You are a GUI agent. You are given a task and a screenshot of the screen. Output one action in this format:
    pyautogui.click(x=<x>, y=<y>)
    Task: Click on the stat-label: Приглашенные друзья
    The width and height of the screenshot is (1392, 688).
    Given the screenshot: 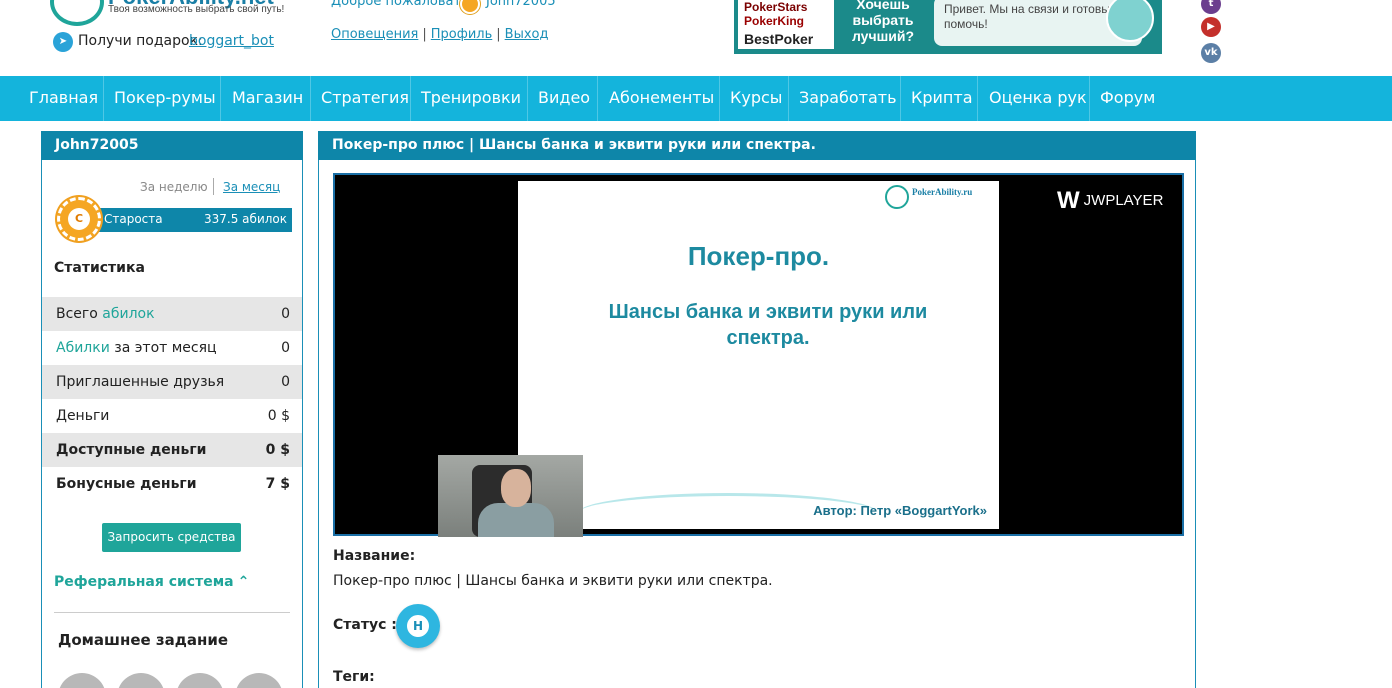 What is the action you would take?
    pyautogui.click(x=140, y=382)
    